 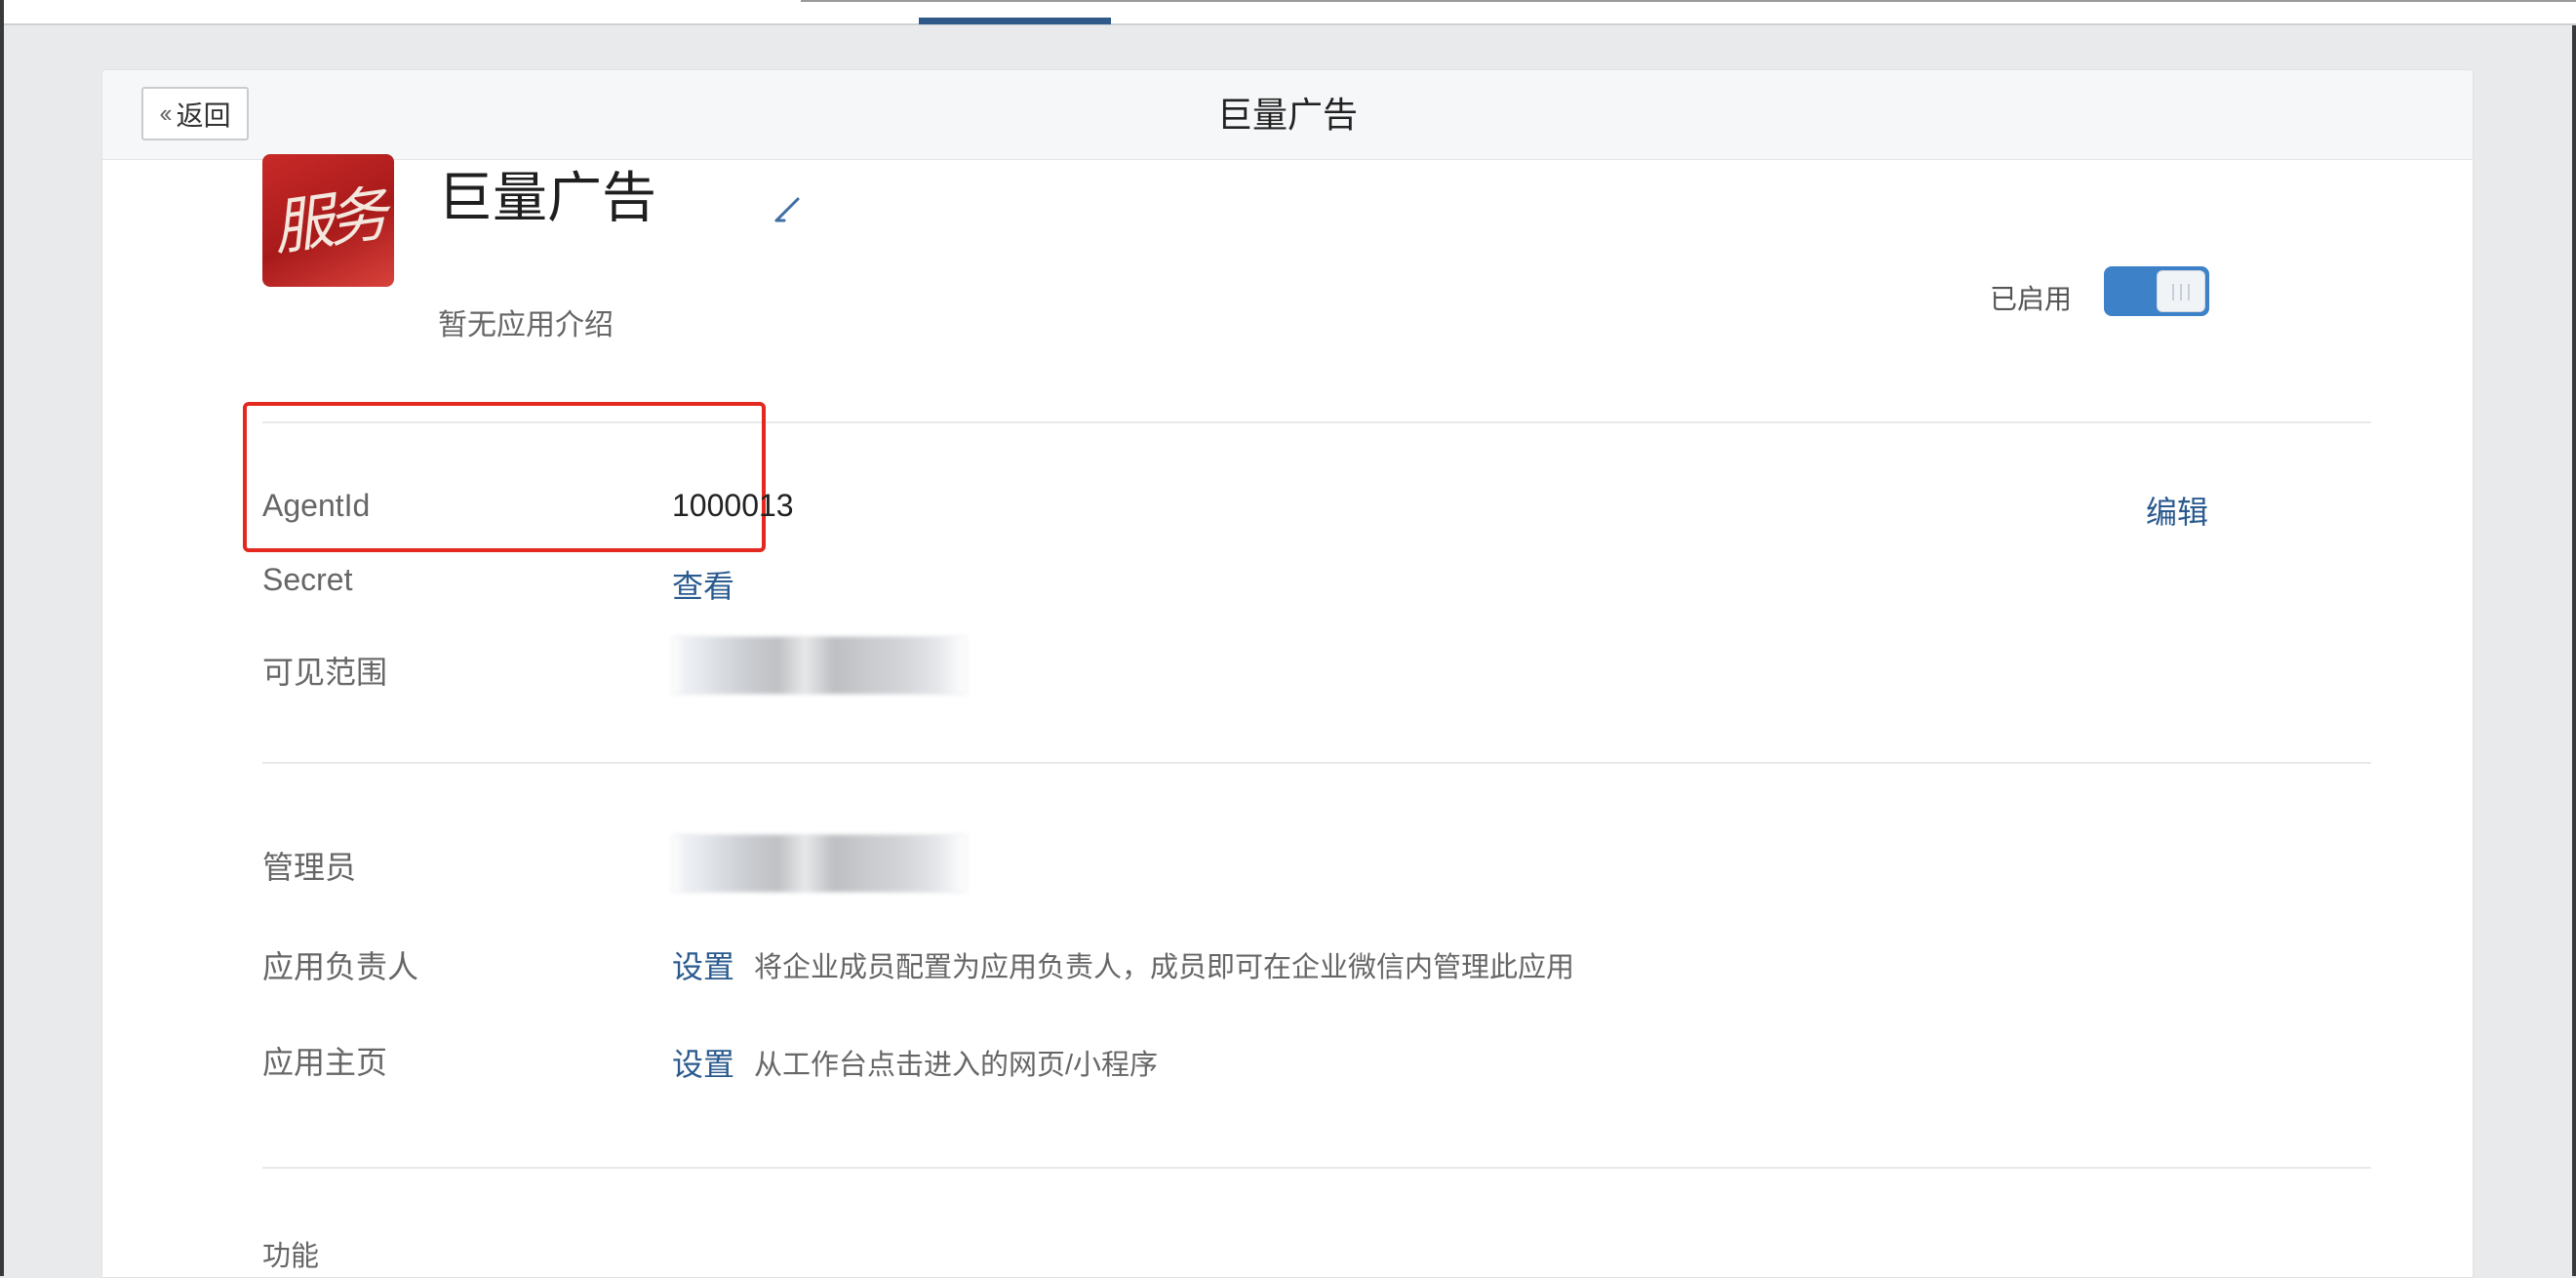 I want to click on highlight-box, so click(x=504, y=477).